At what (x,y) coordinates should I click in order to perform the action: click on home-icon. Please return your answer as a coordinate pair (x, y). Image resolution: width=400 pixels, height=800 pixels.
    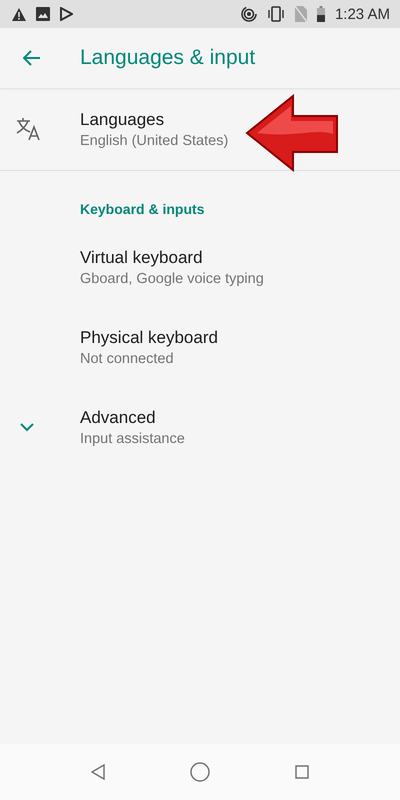
    Looking at the image, I should click on (200, 772).